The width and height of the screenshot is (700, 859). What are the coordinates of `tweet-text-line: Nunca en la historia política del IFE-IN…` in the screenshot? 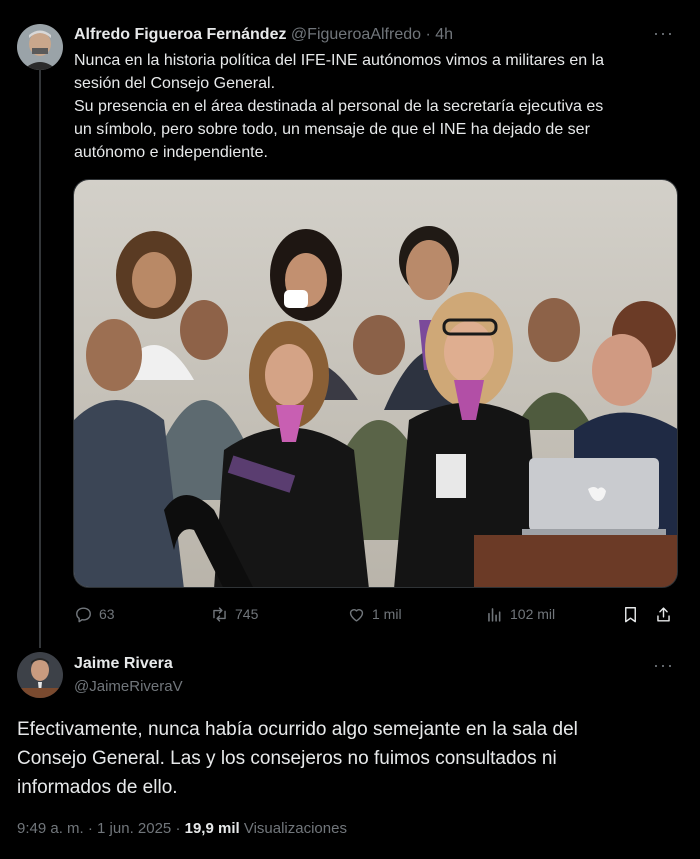 It's located at (339, 60).